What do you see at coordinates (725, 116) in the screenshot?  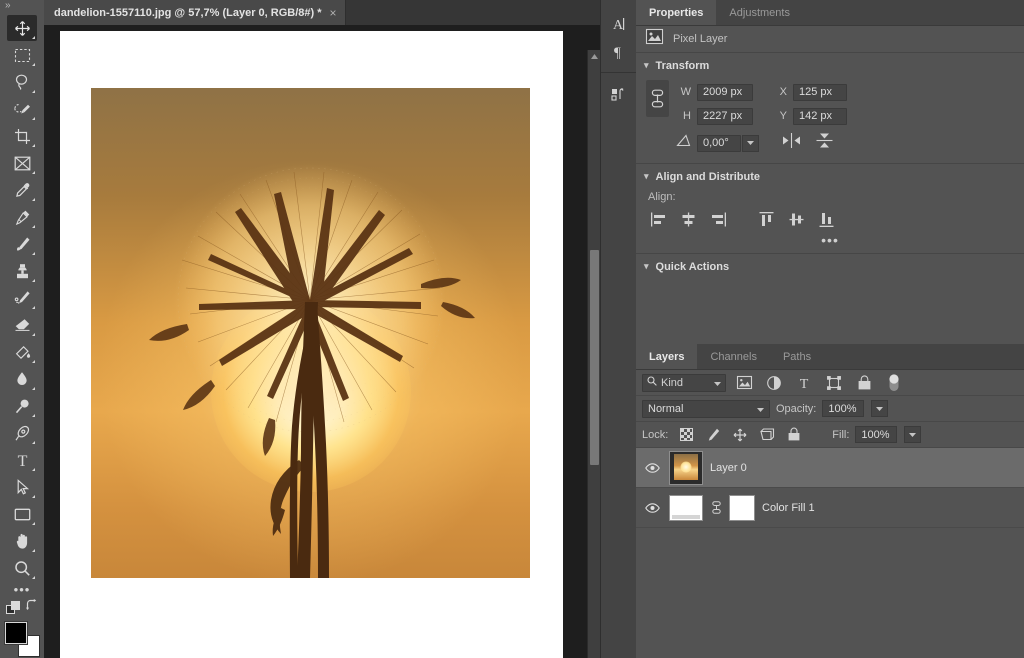 I see `height-input: 2227 px` at bounding box center [725, 116].